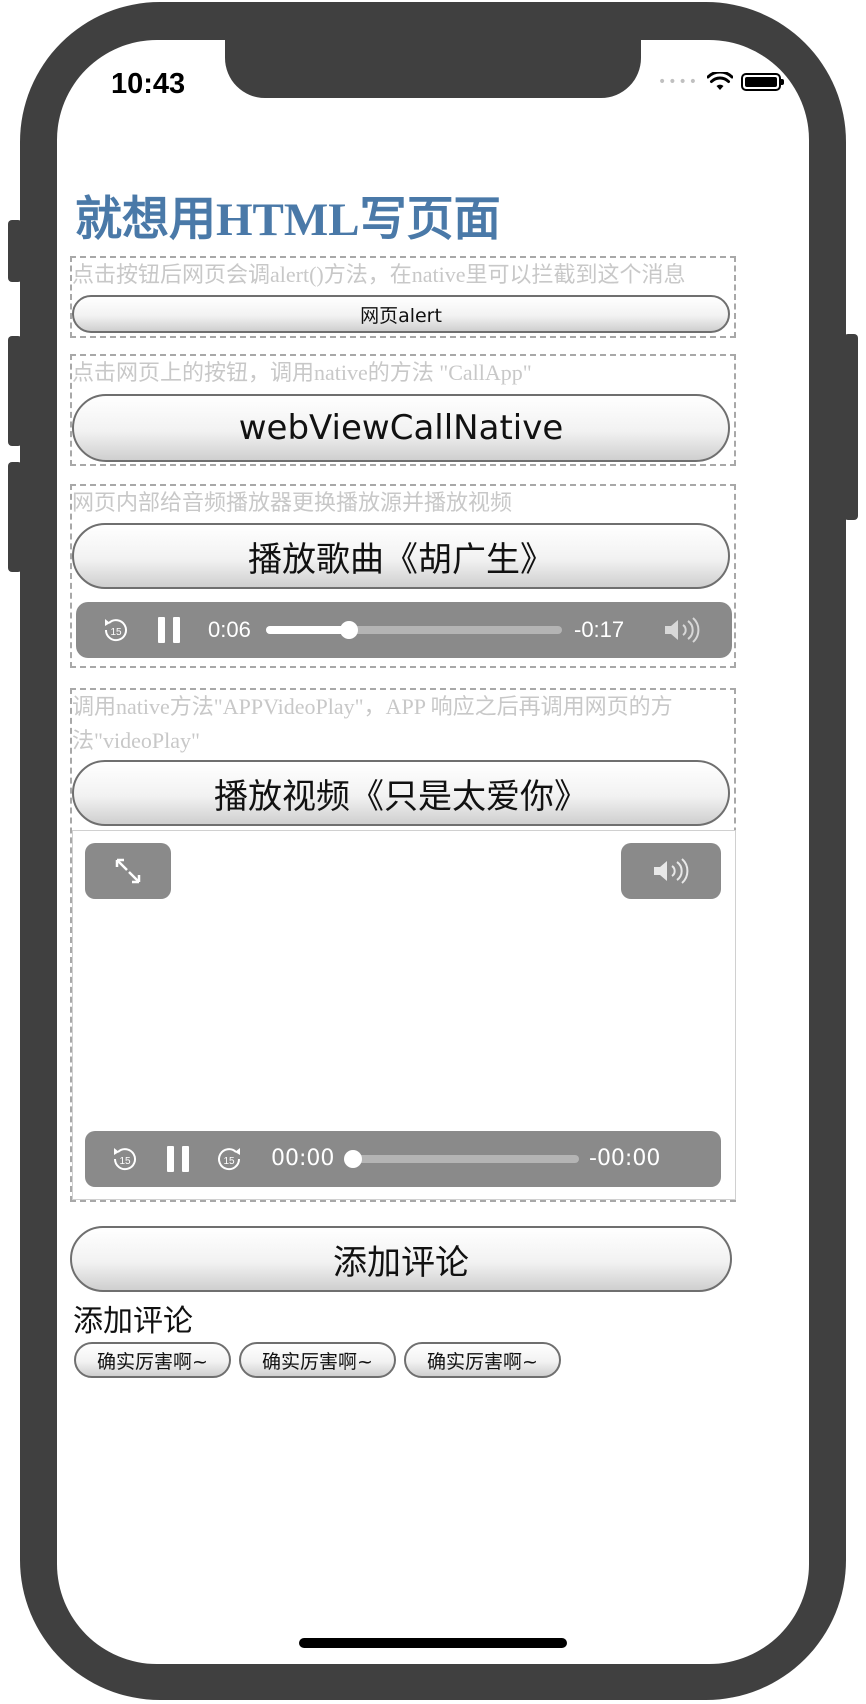 This screenshot has height=1704, width=866. I want to click on video-hint-line2: 法"videoPlay", so click(136, 740).